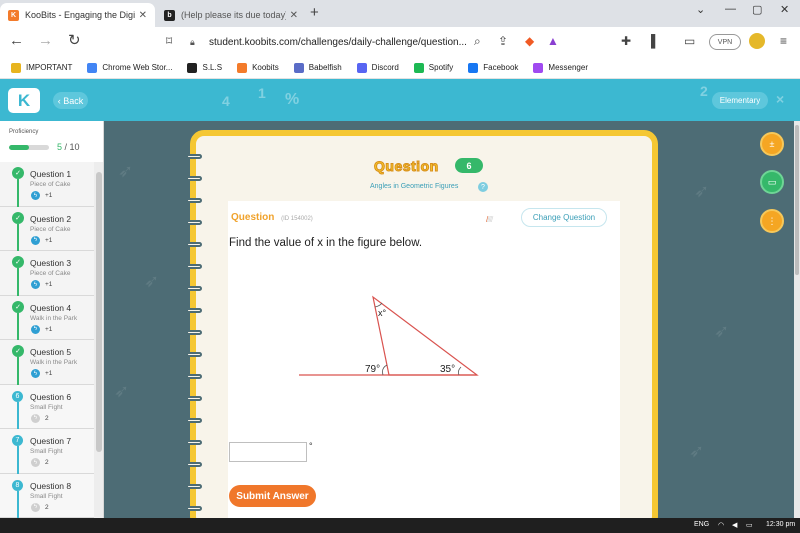 This screenshot has height=533, width=800. What do you see at coordinates (13, 15) in the screenshot?
I see `koobits-favicon: K` at bounding box center [13, 15].